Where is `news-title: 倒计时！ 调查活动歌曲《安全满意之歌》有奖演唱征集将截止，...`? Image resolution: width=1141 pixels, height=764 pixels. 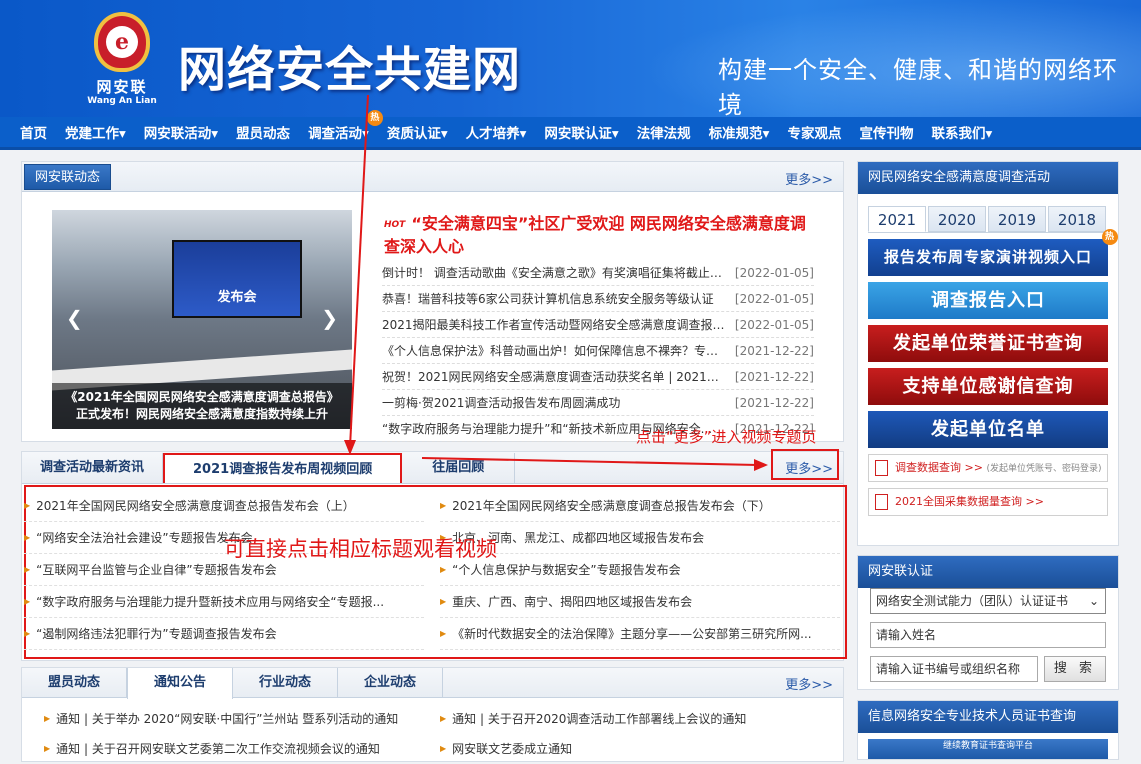 news-title: 倒计时！ 调查活动歌曲《安全满意之歌》有奖演唱征集将截止，... is located at coordinates (554, 273).